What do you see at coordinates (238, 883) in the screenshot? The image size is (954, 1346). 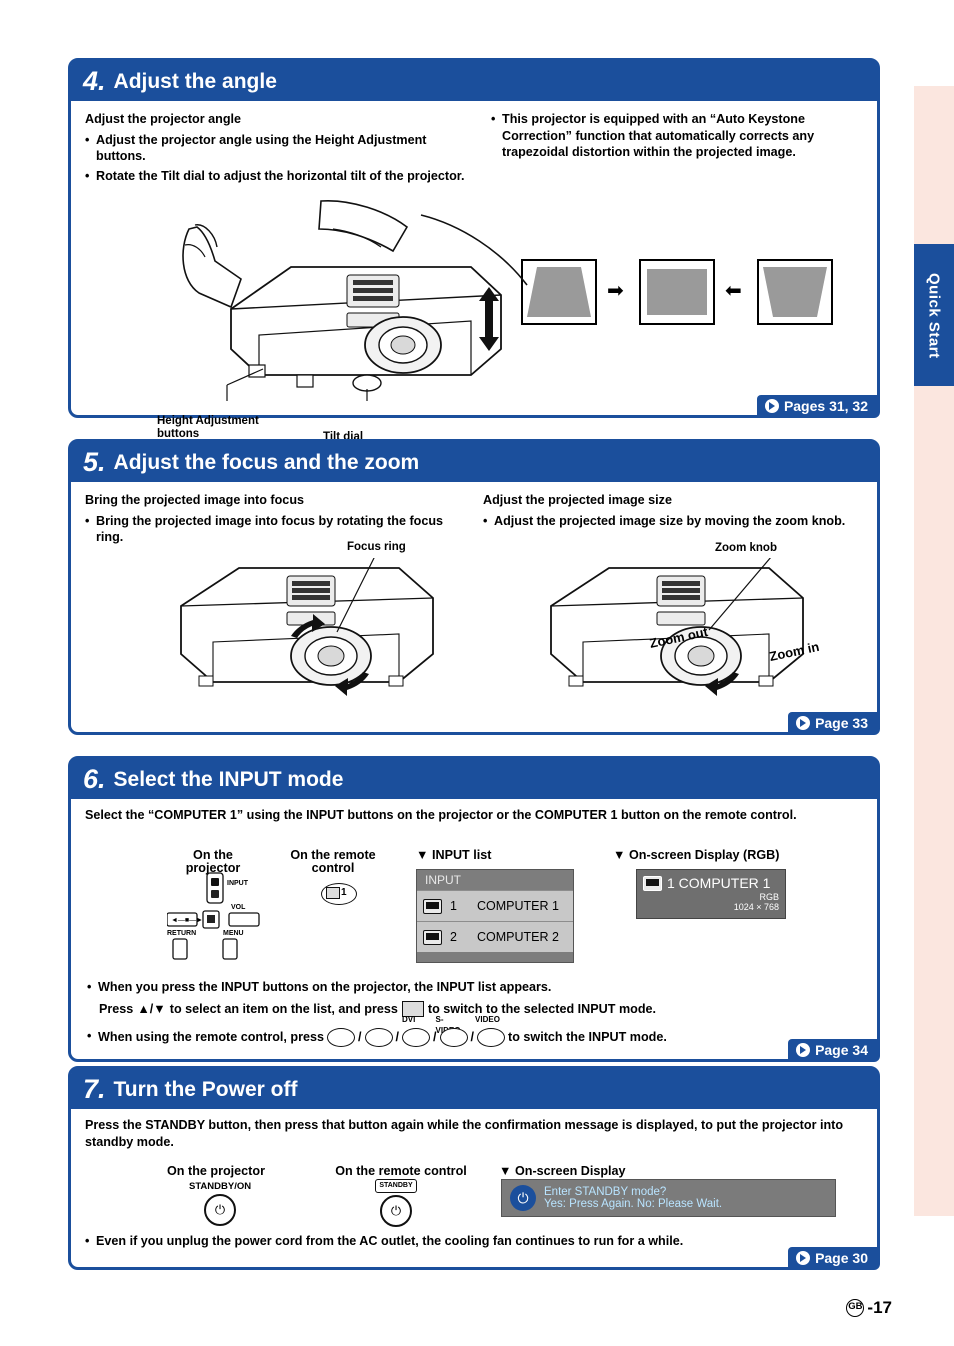 I see `svg-text: INPUT` at bounding box center [238, 883].